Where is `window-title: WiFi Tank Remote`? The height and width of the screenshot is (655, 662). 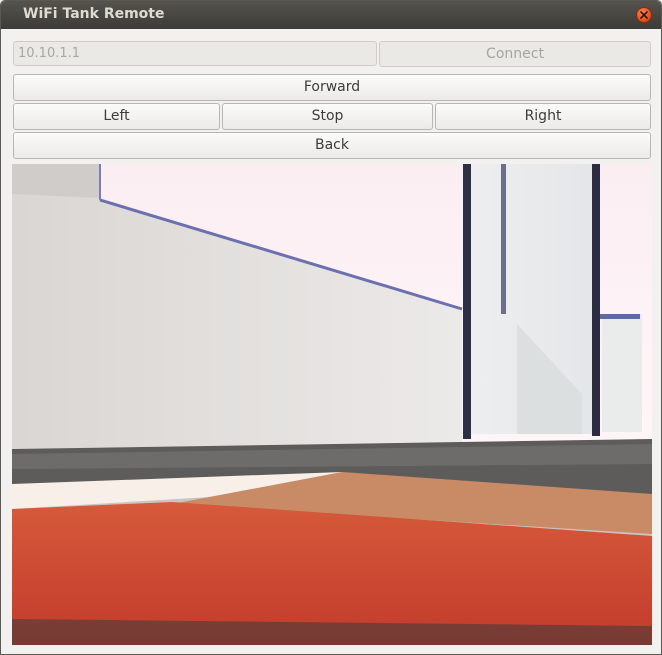
window-title: WiFi Tank Remote is located at coordinates (94, 14).